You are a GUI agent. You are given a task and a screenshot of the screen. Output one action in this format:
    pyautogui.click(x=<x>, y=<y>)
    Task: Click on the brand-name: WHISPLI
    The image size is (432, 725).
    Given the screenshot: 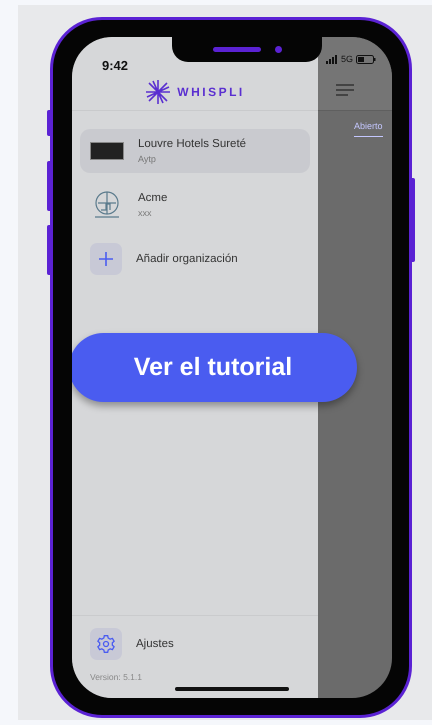 What is the action you would take?
    pyautogui.click(x=211, y=91)
    